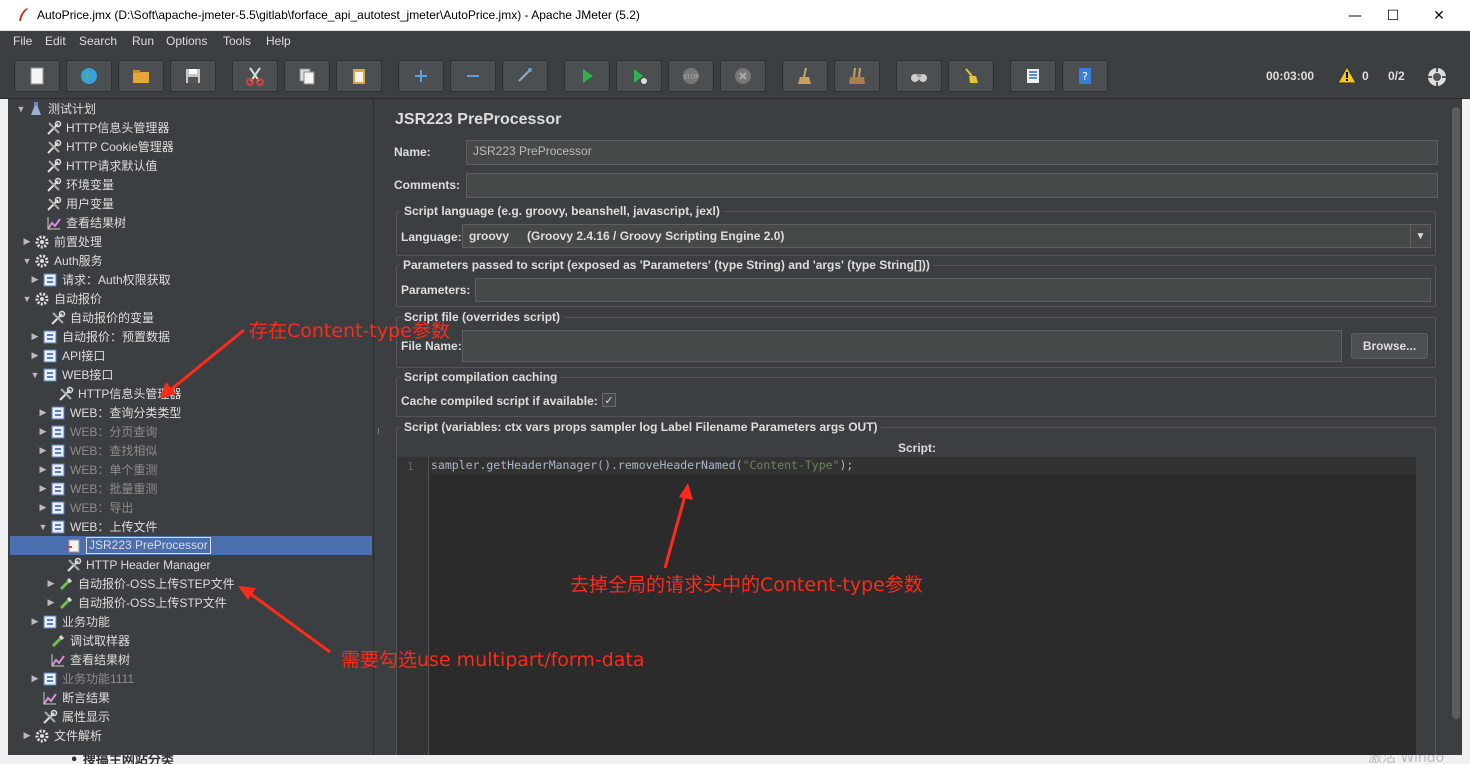  Describe the element at coordinates (902, 346) in the screenshot. I see `file-name-field` at that location.